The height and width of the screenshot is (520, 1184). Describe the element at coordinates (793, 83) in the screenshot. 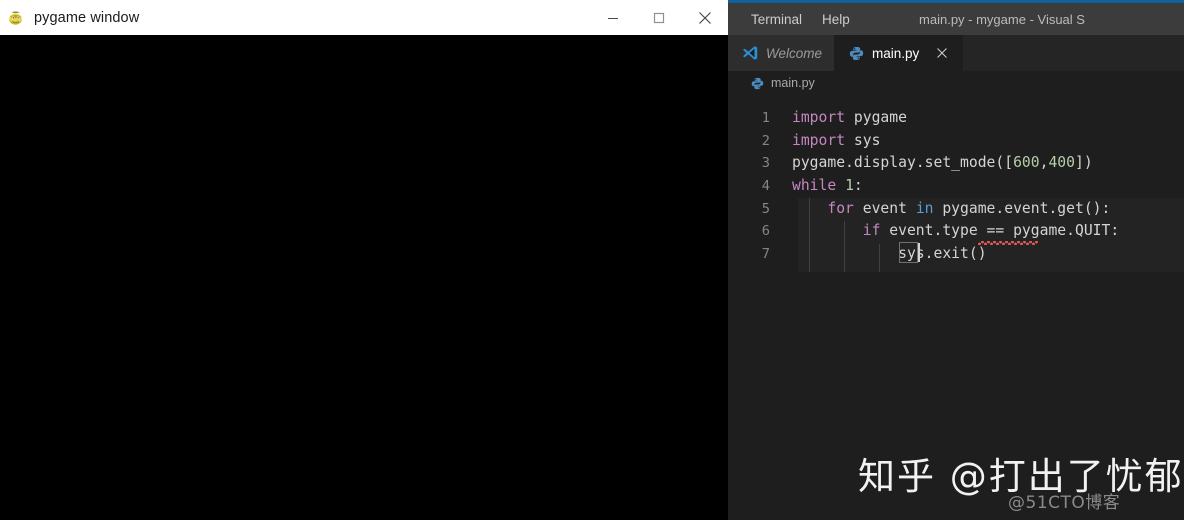

I see `breadcrumb-label: main.py` at that location.